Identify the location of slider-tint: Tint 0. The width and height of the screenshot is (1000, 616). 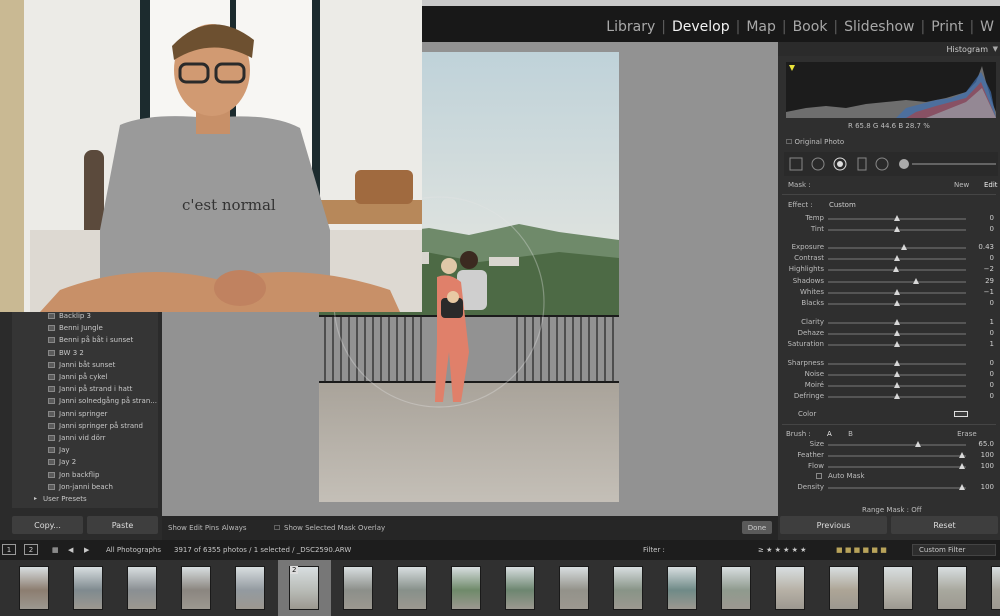
(889, 230).